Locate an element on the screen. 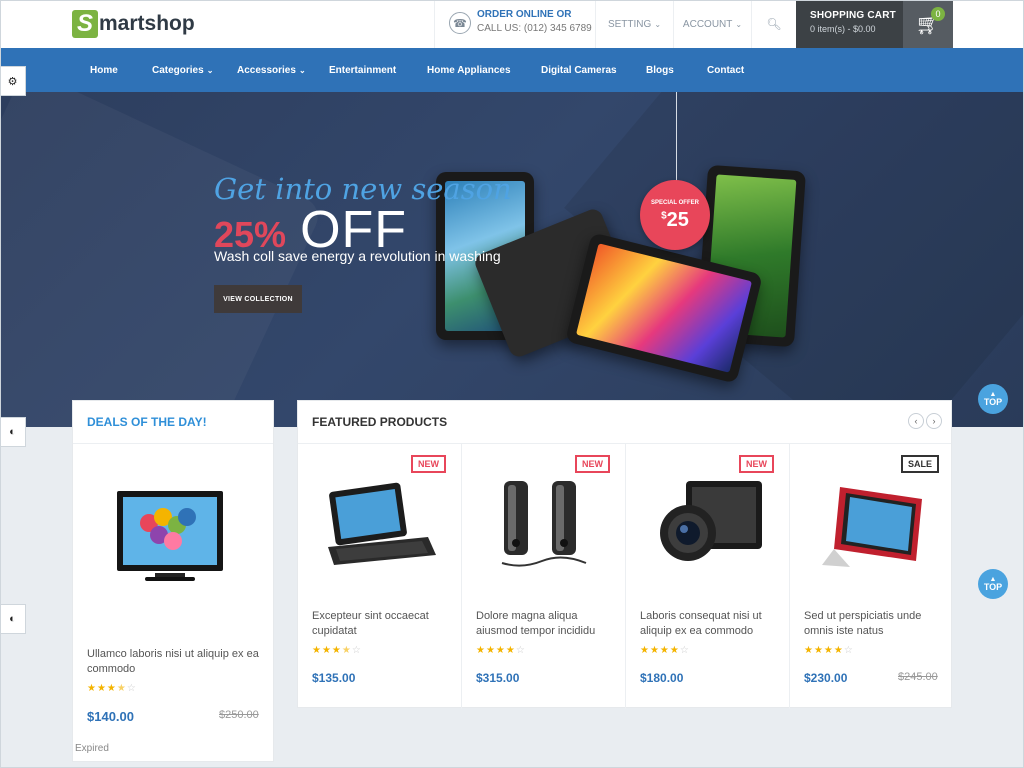 The height and width of the screenshot is (768, 1024). product-price: $230.00 is located at coordinates (826, 678).